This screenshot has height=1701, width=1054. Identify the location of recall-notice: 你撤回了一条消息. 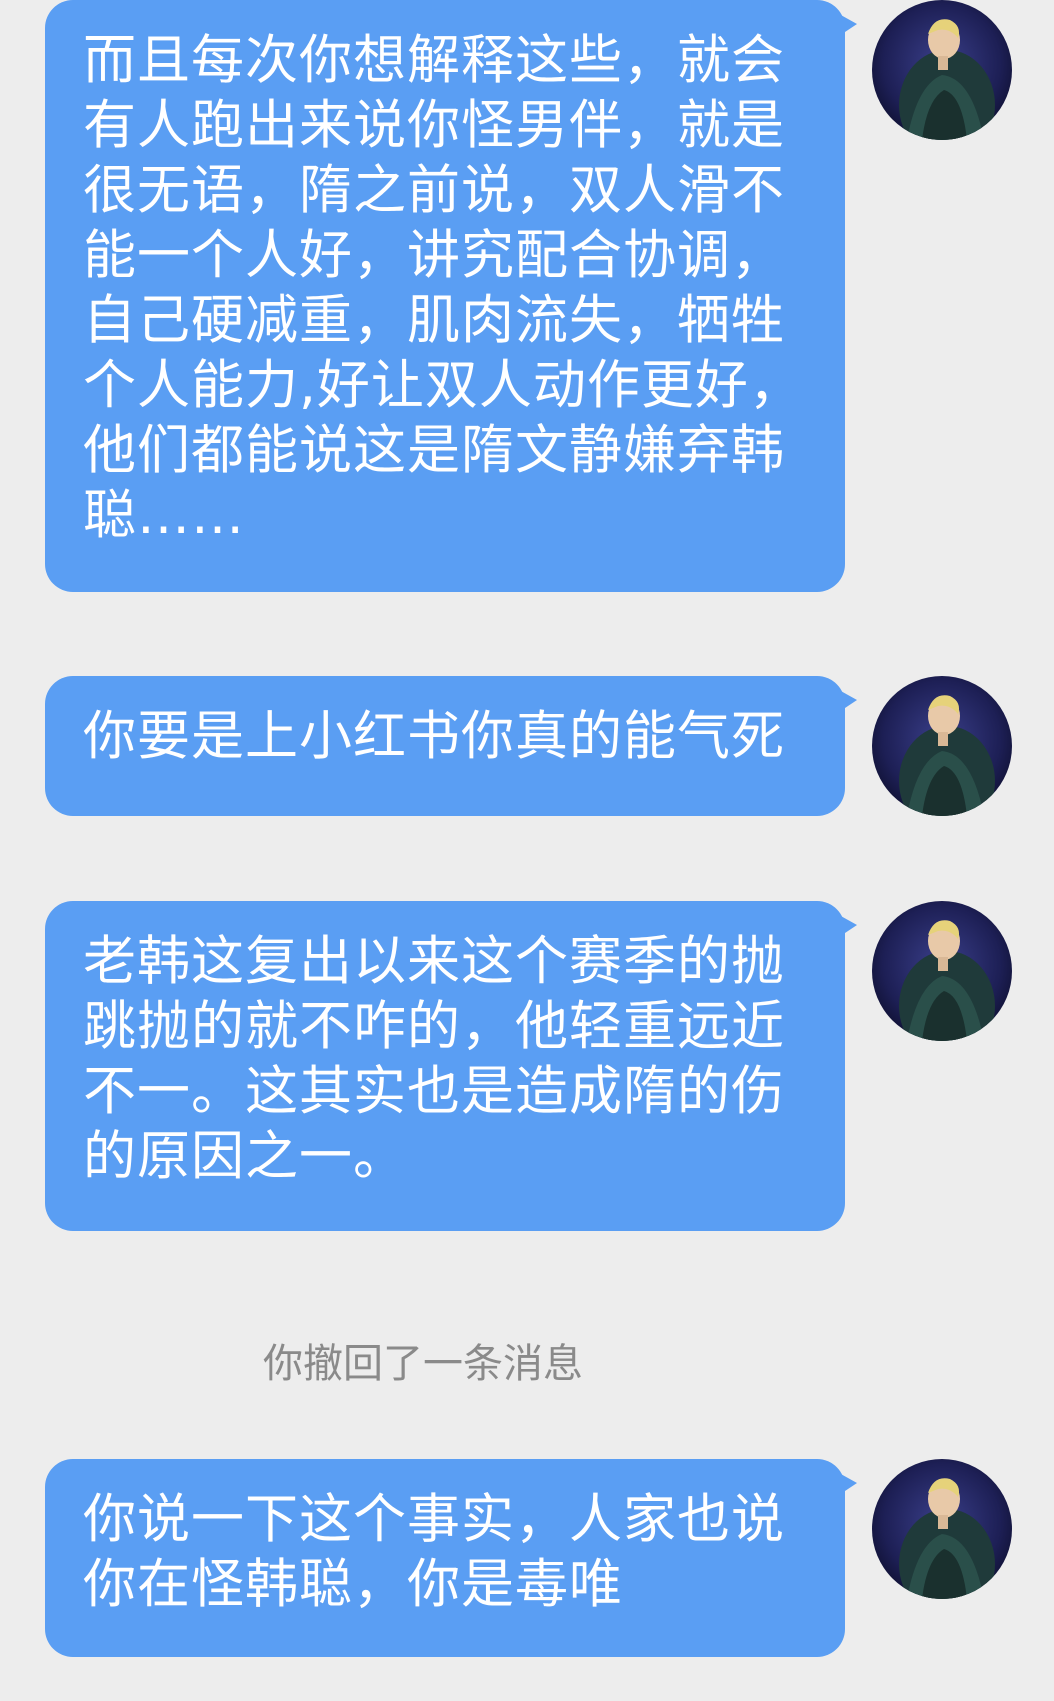
(423, 1364).